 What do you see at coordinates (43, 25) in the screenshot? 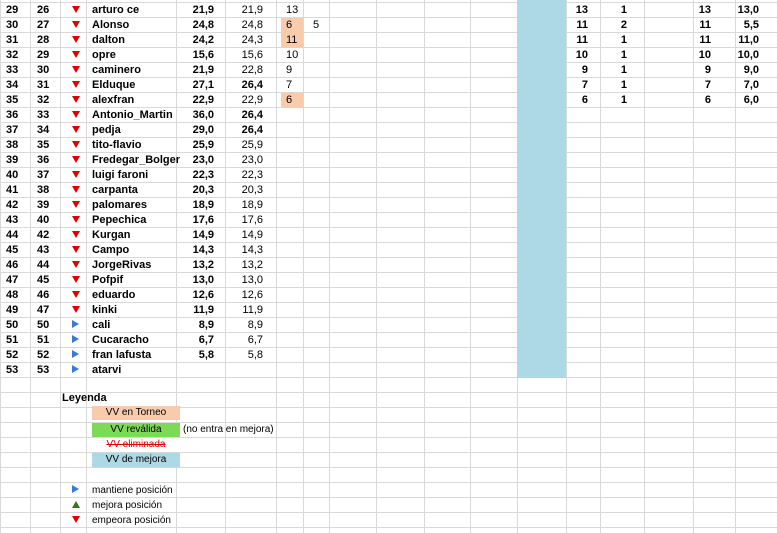
I see `previous-position-cell: 27` at bounding box center [43, 25].